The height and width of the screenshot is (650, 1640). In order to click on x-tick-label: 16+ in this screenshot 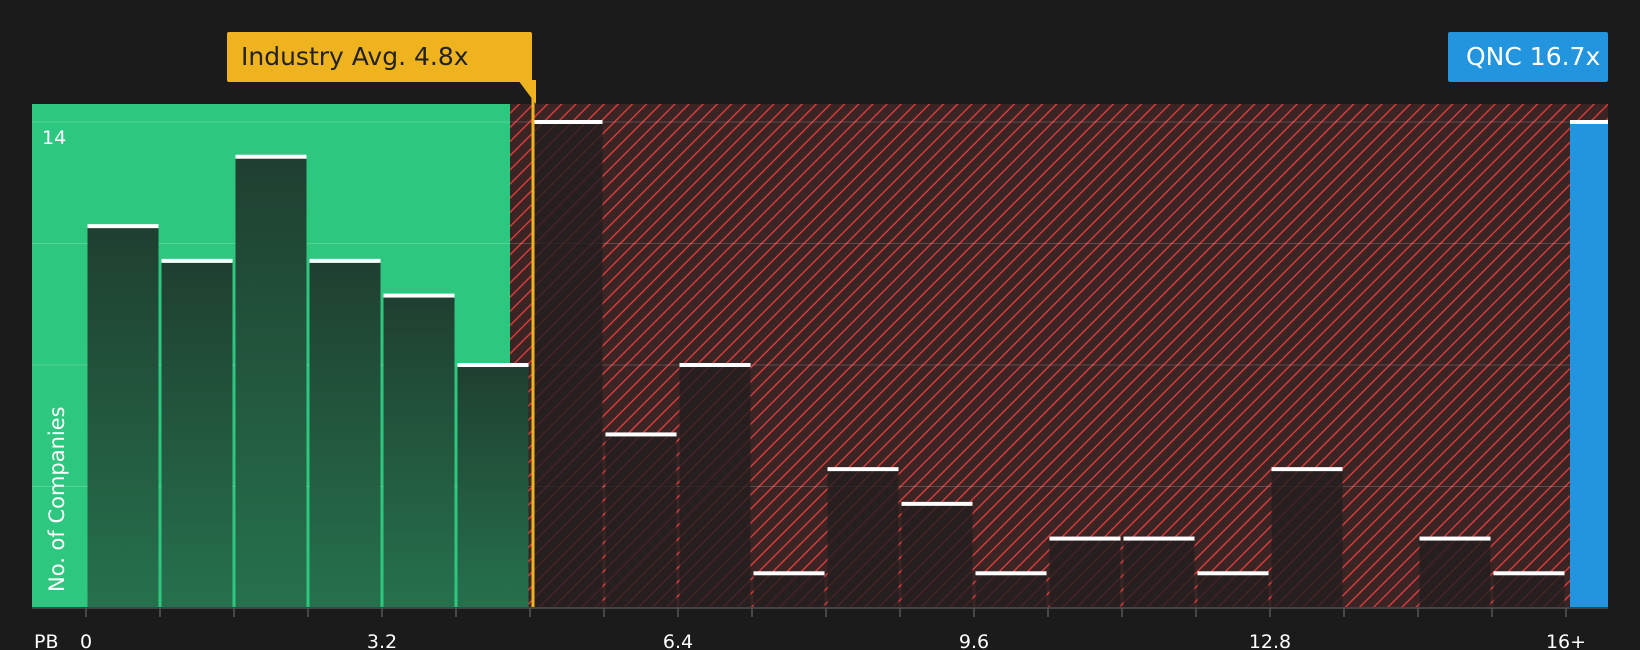, I will do `click(1566, 640)`.